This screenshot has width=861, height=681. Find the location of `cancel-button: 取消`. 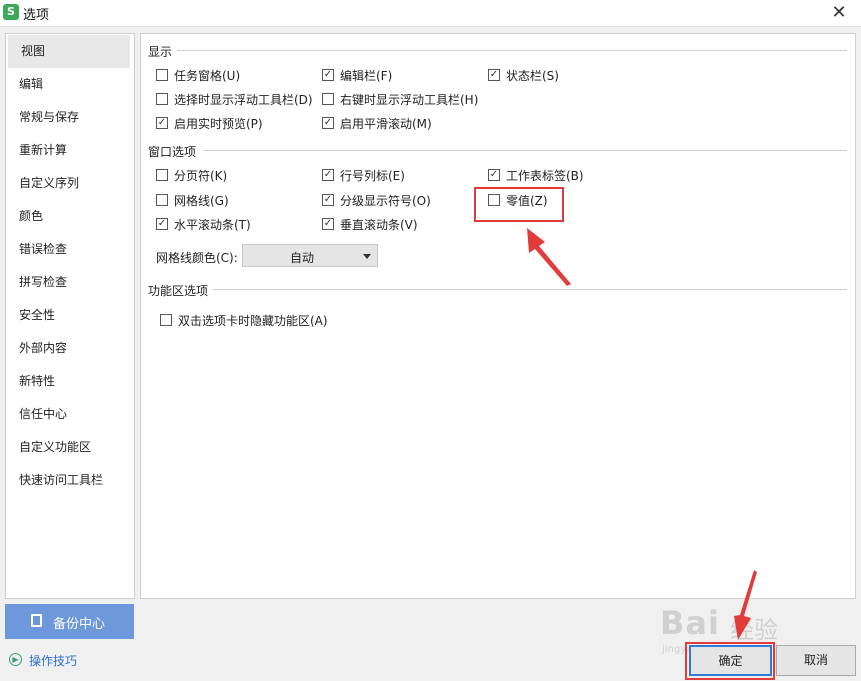

cancel-button: 取消 is located at coordinates (816, 660).